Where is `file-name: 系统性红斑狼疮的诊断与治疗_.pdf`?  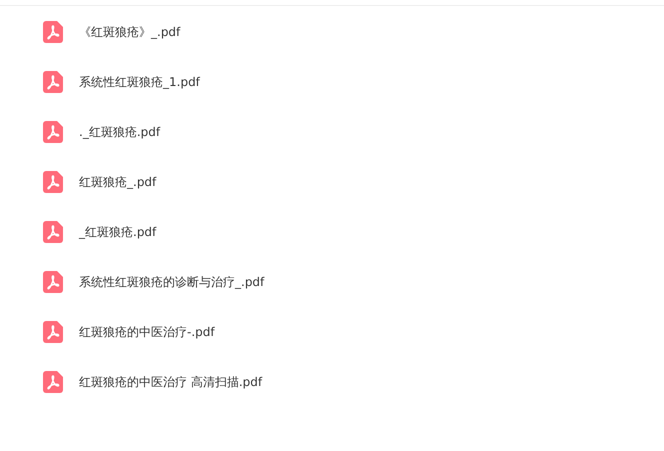
file-name: 系统性红斑狼疮的诊断与治疗_.pdf is located at coordinates (171, 282).